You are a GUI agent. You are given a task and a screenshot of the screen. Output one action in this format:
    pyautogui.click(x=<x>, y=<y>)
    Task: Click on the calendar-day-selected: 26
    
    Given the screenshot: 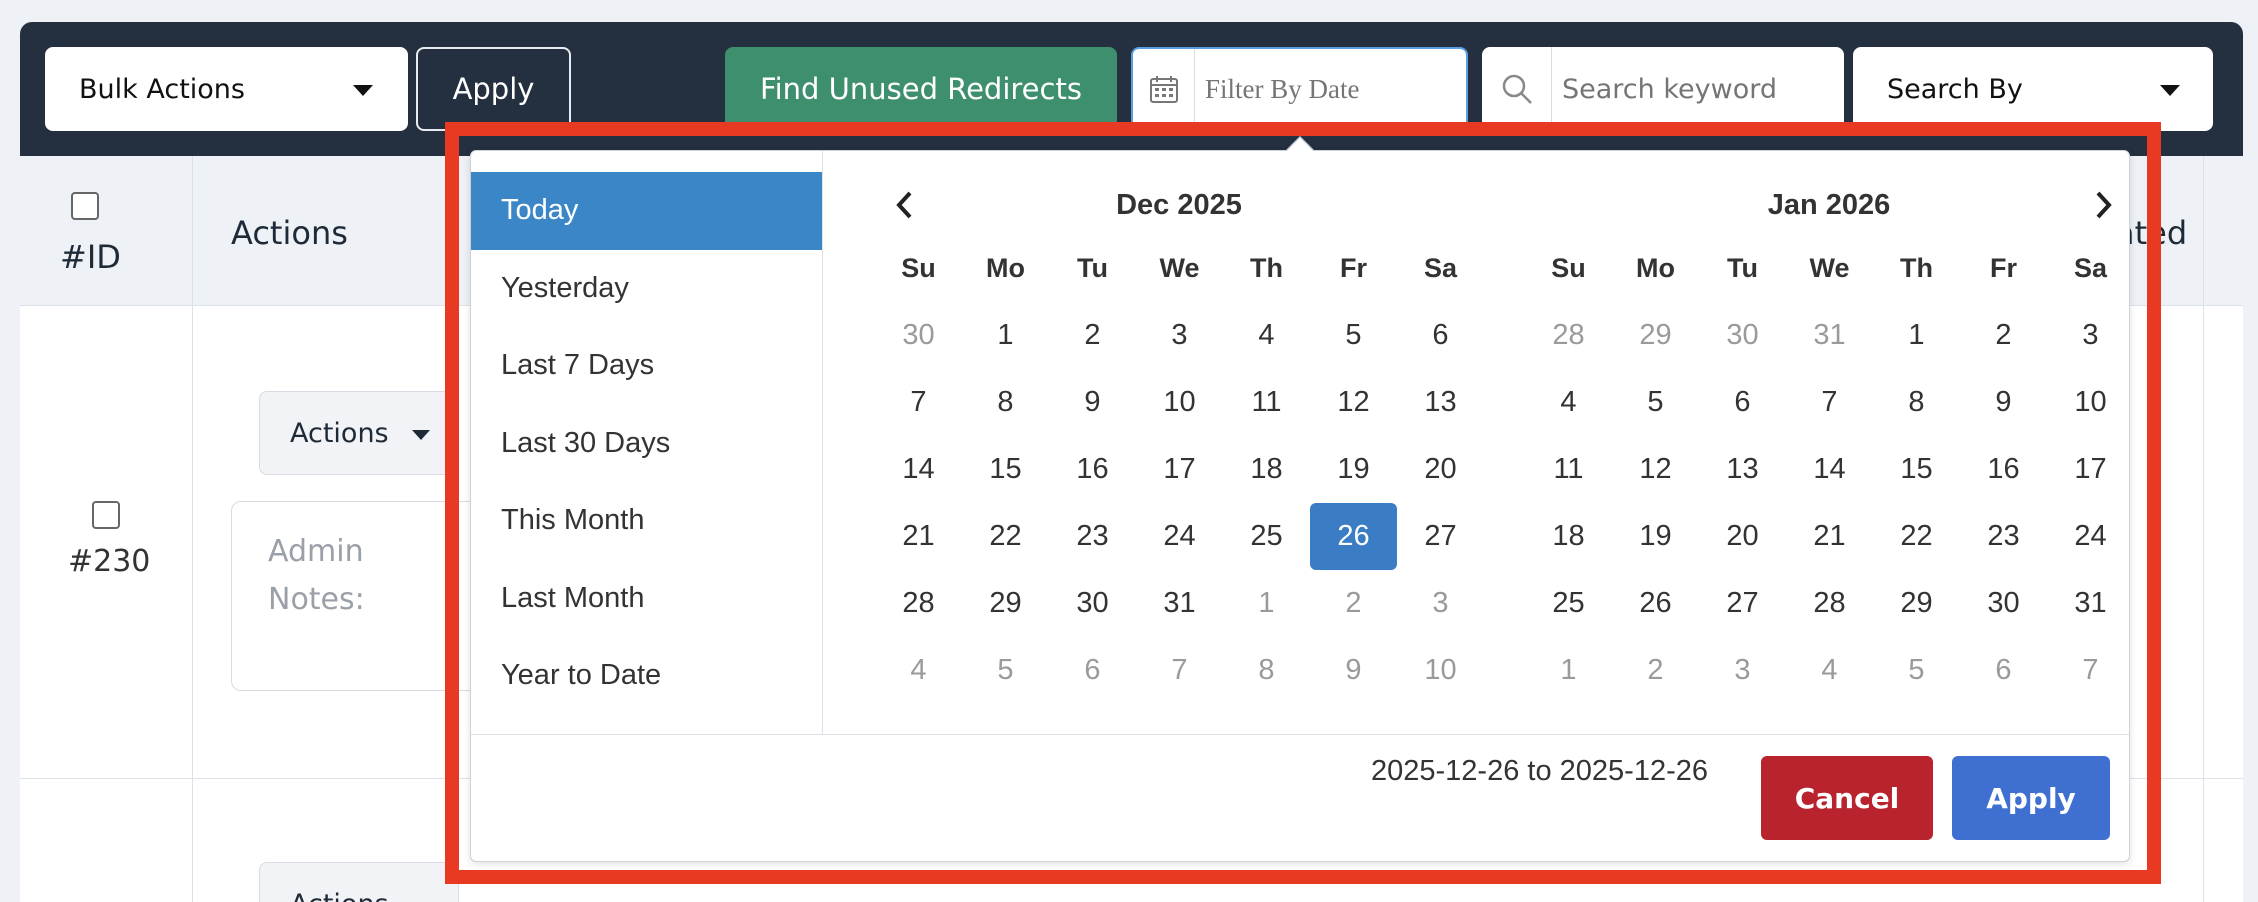 What is the action you would take?
    pyautogui.click(x=1353, y=536)
    